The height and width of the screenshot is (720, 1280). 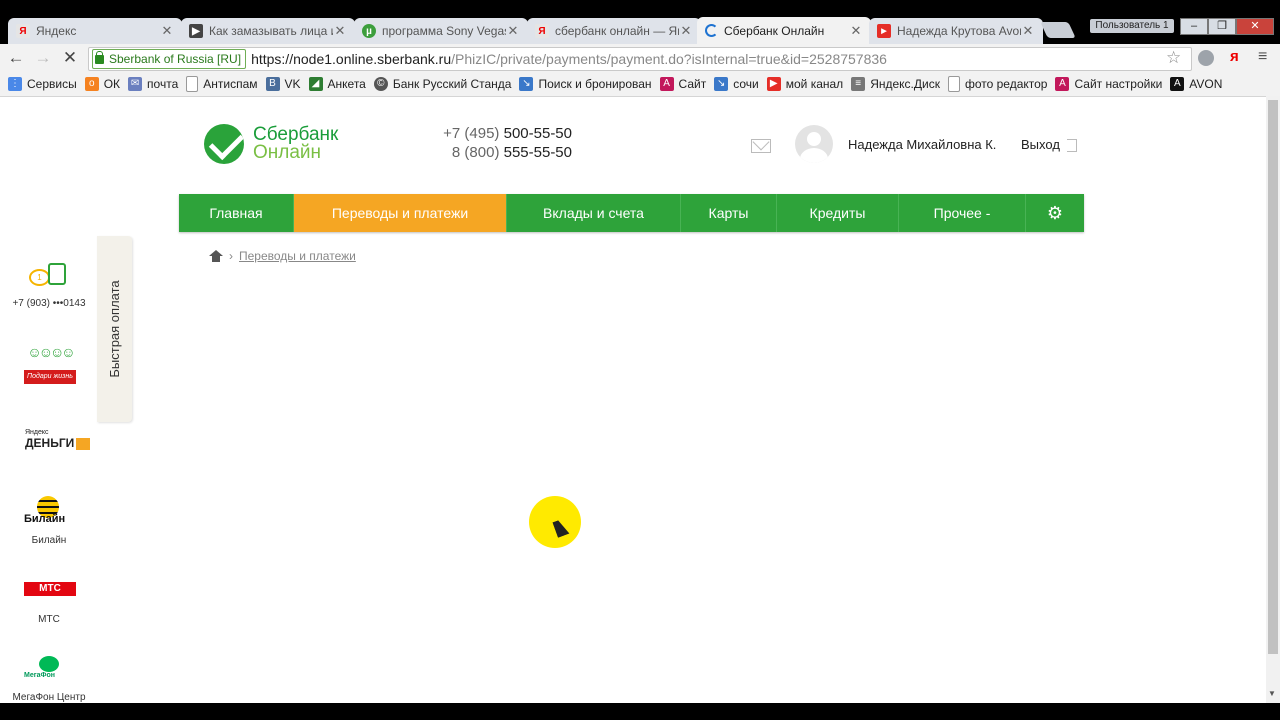 I want to click on browser-tab: Я сбербанк онлайн — Ян ✕, so click(x=614, y=31).